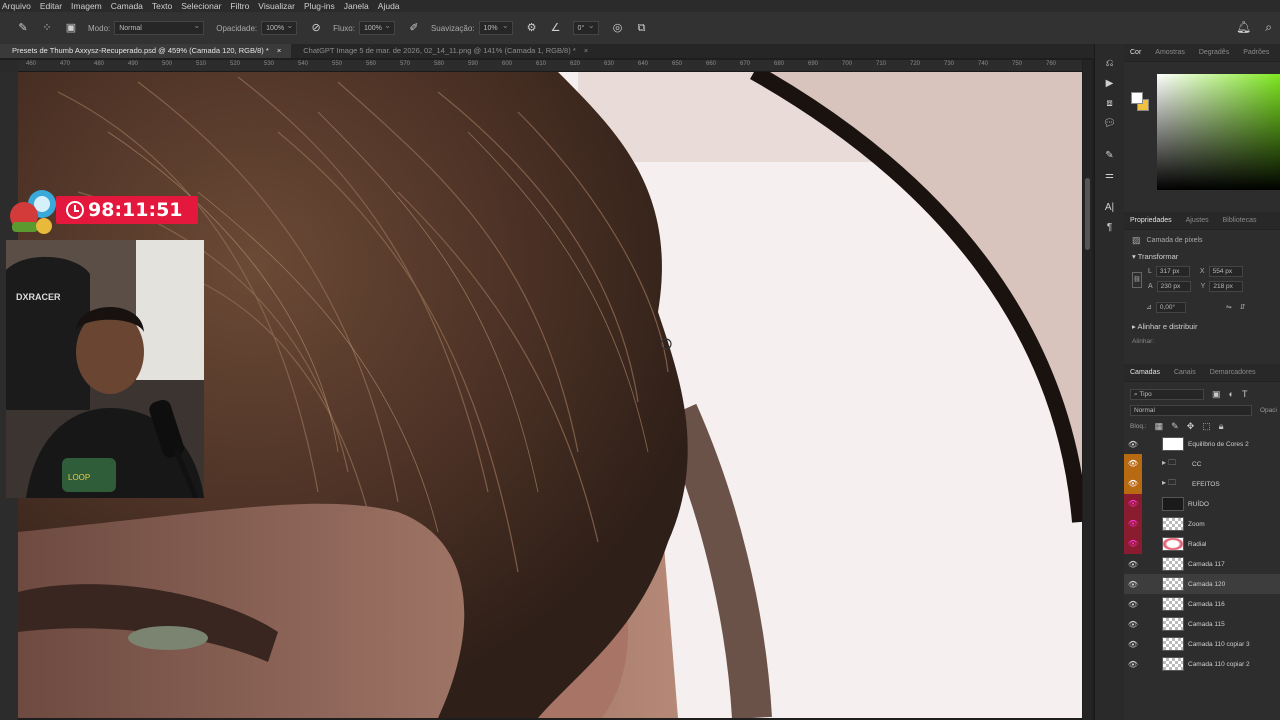  I want to click on filter-type-icon: T, so click(1245, 394).